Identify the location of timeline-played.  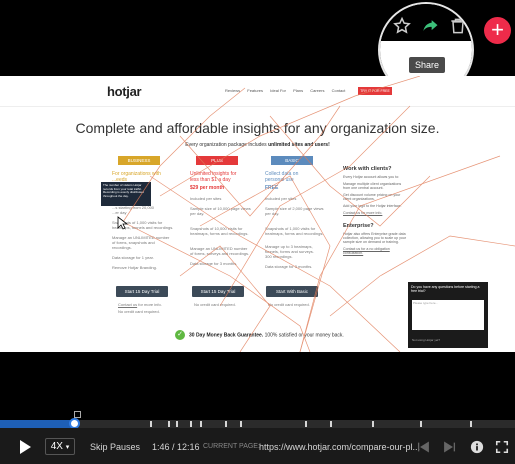
(37, 424).